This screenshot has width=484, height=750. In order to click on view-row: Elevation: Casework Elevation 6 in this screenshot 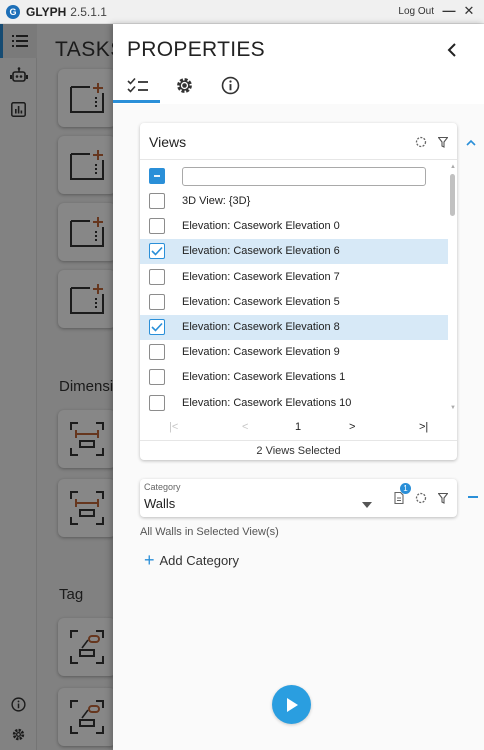, I will do `click(294, 252)`.